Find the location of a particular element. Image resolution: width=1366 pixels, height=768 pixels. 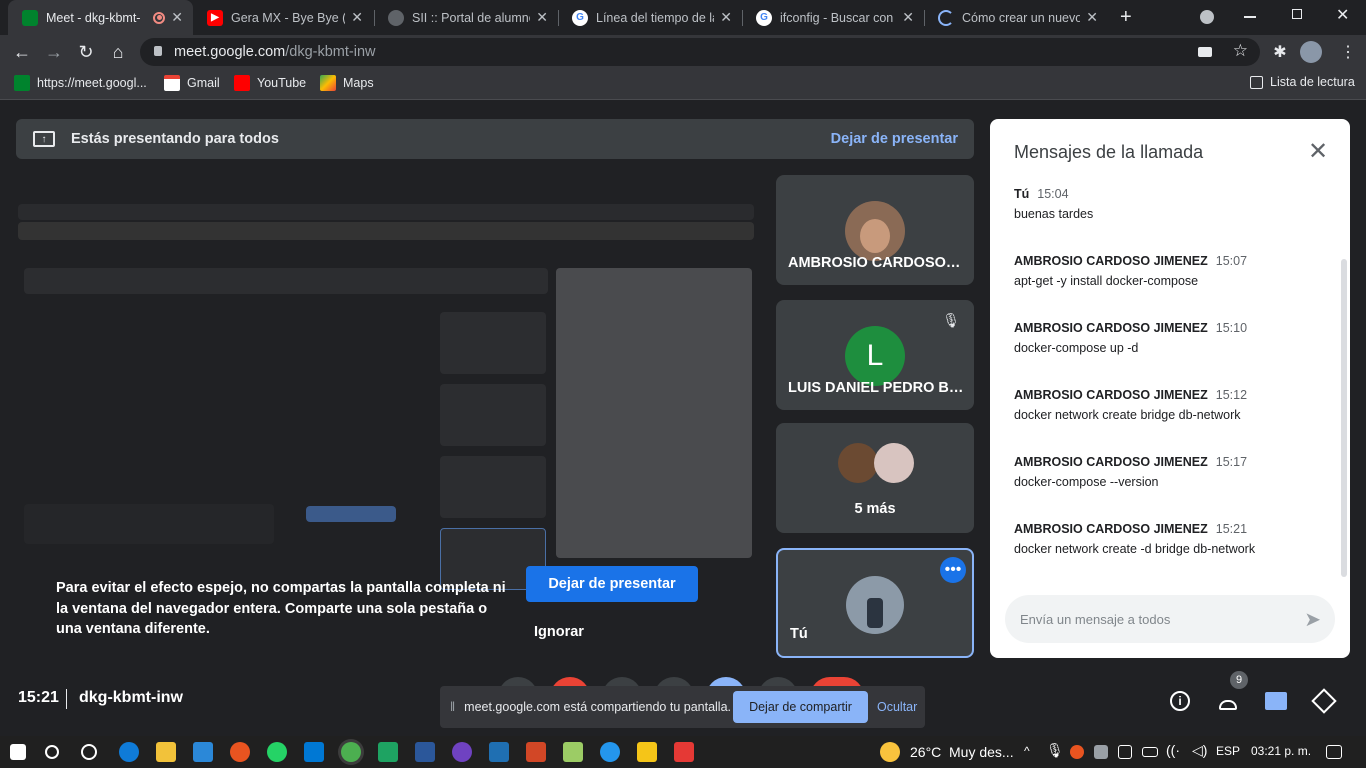

activities-icon is located at coordinates (1324, 701).